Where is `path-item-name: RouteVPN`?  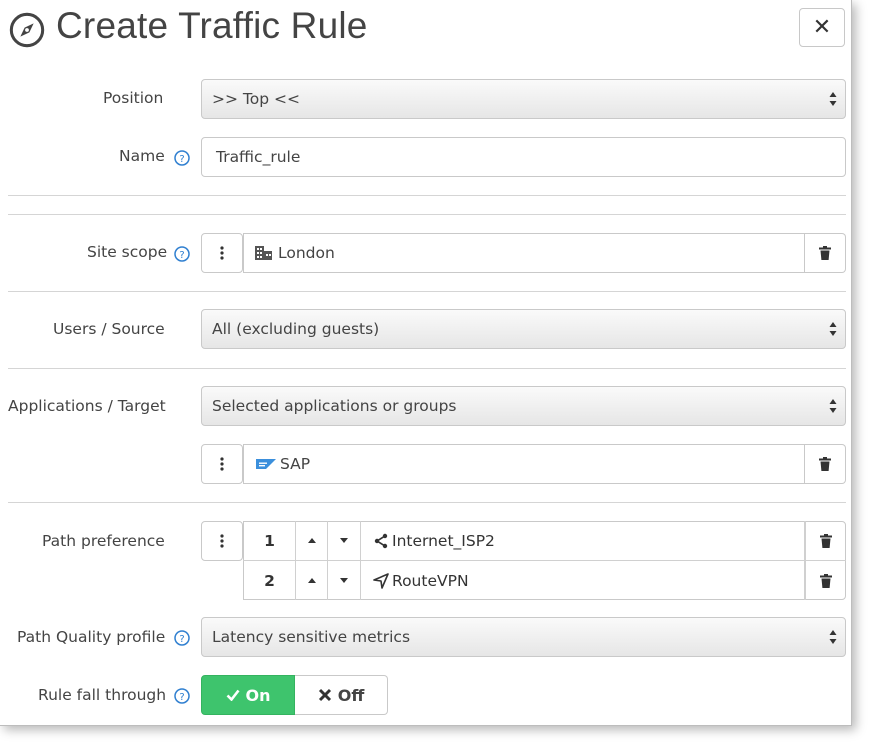
path-item-name: RouteVPN is located at coordinates (430, 580).